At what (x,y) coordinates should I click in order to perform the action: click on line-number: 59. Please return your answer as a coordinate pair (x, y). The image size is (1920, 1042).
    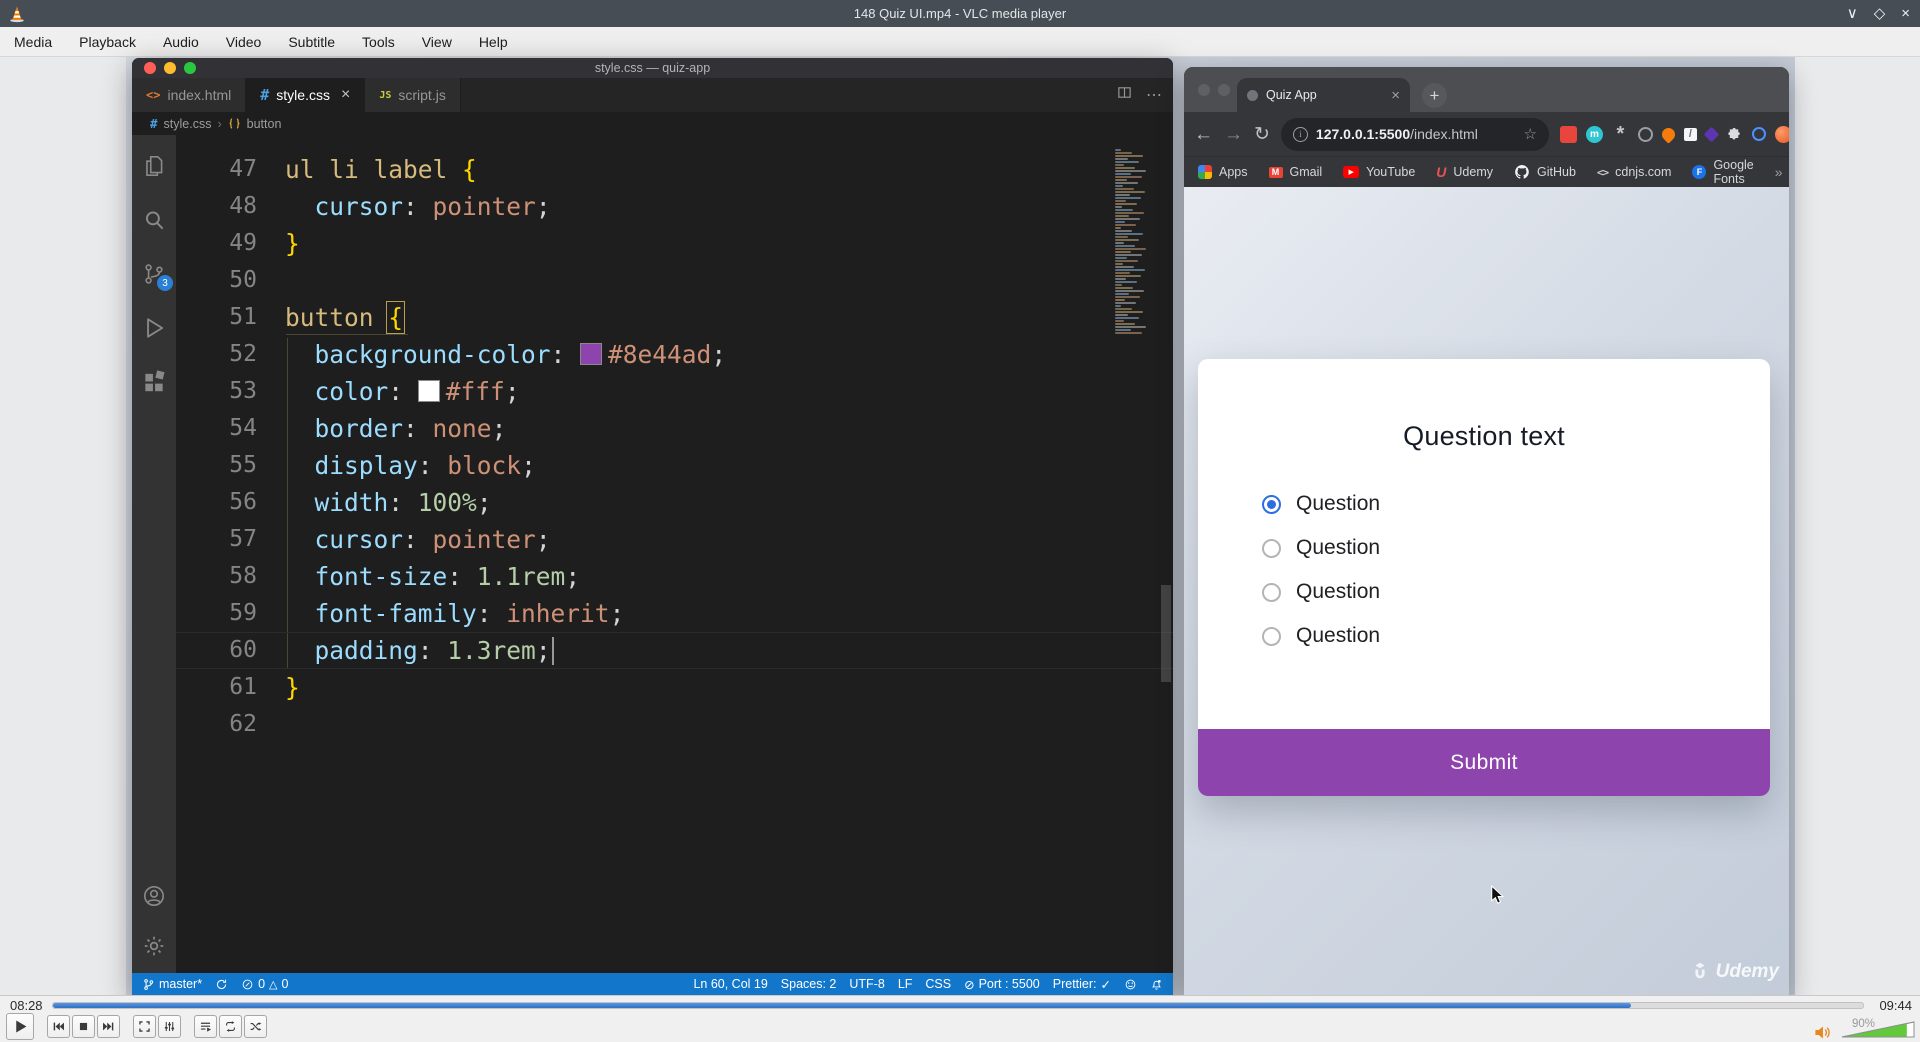
    Looking at the image, I should click on (226, 613).